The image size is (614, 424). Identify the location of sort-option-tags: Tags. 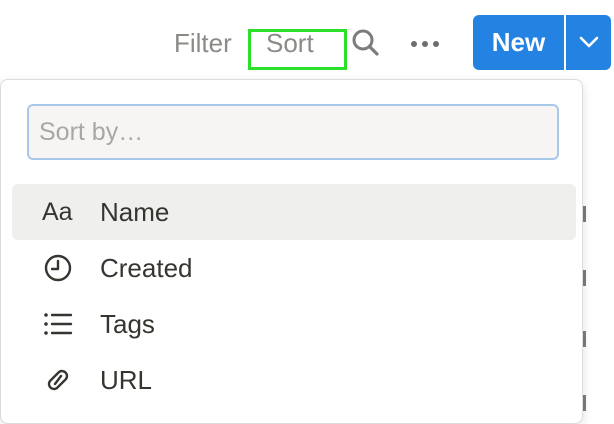
(294, 324).